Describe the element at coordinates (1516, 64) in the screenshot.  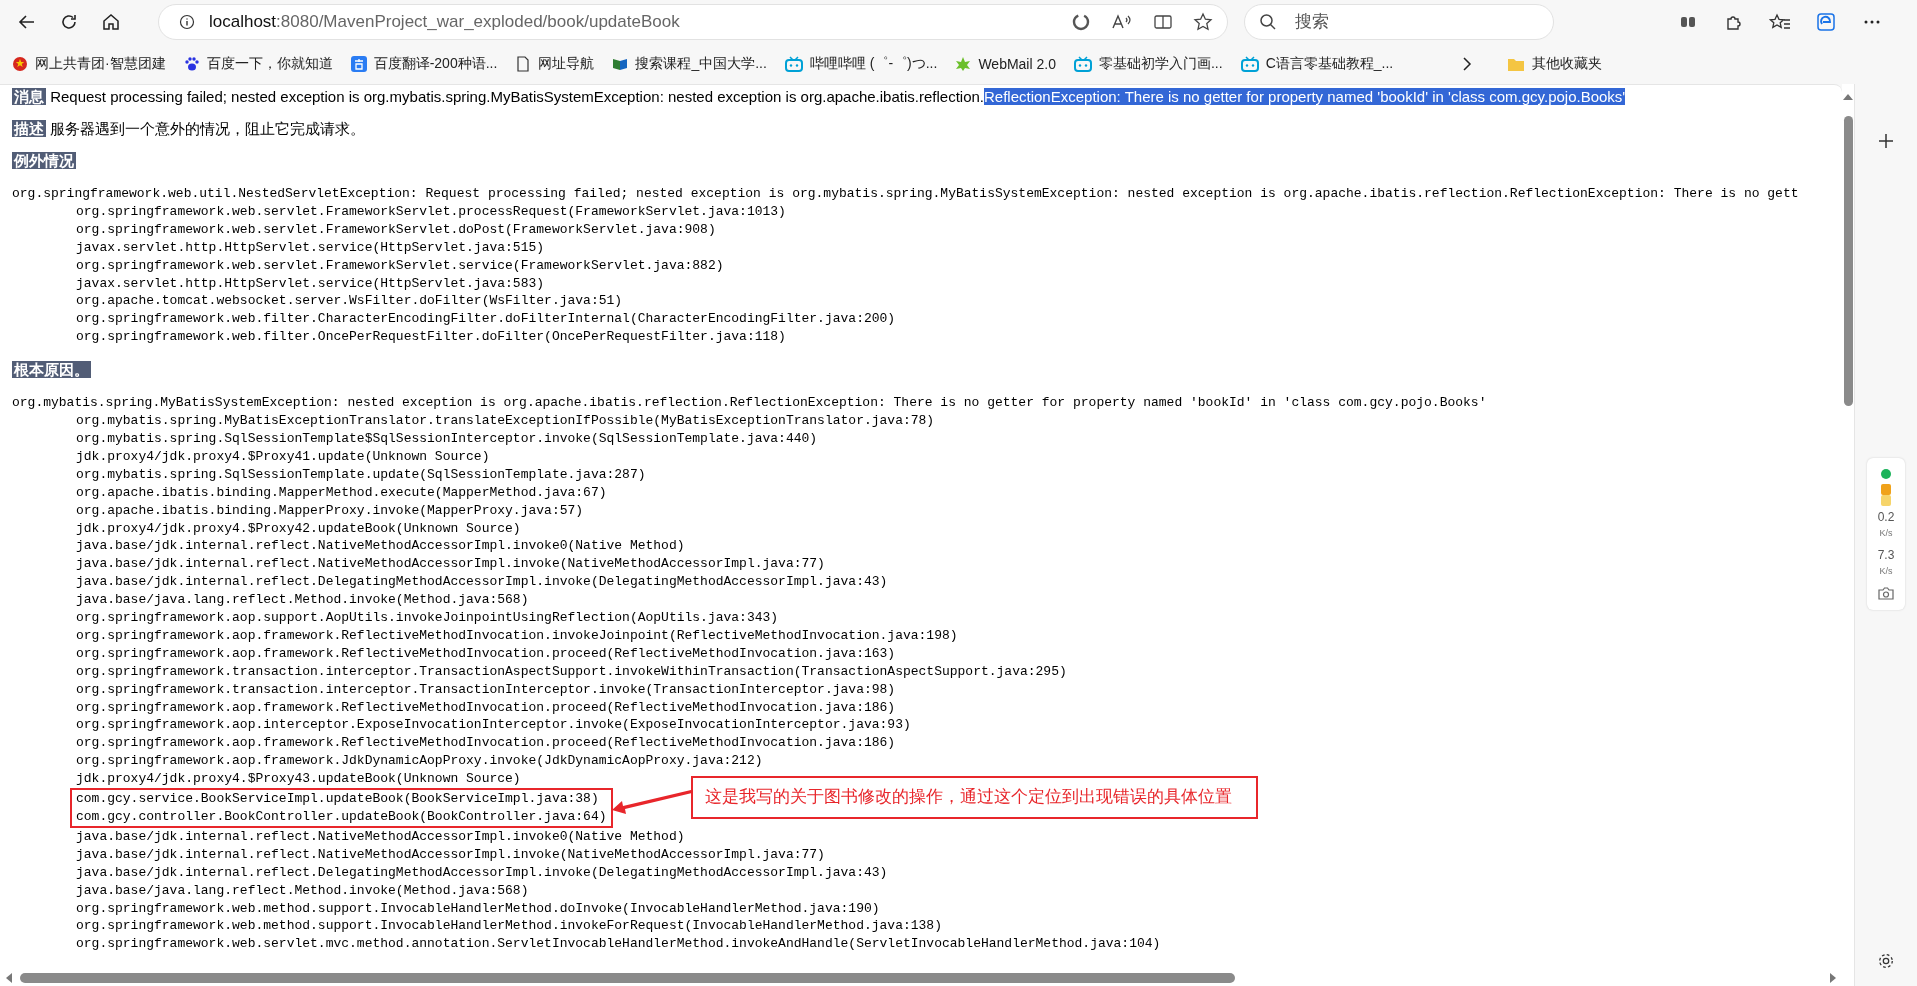
I see `folder-icon` at that location.